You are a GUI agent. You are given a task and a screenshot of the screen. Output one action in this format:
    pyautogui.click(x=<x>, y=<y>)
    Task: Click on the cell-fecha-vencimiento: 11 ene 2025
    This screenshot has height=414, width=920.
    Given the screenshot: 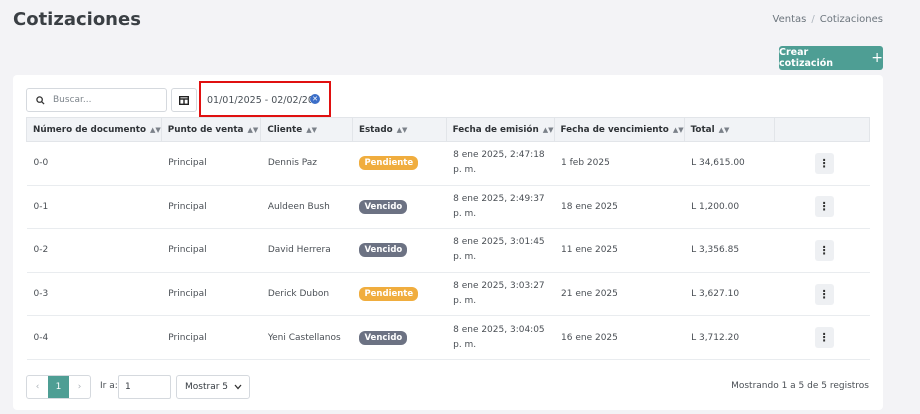 What is the action you would take?
    pyautogui.click(x=619, y=250)
    